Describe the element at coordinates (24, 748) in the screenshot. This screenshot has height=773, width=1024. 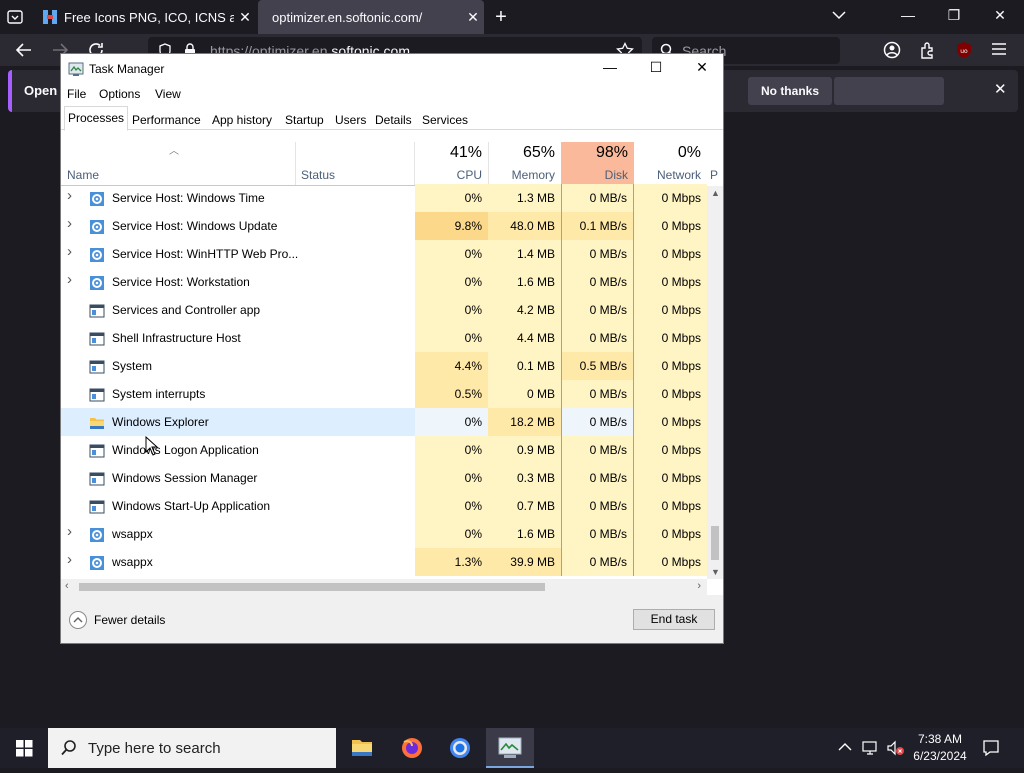
I see `start-button` at that location.